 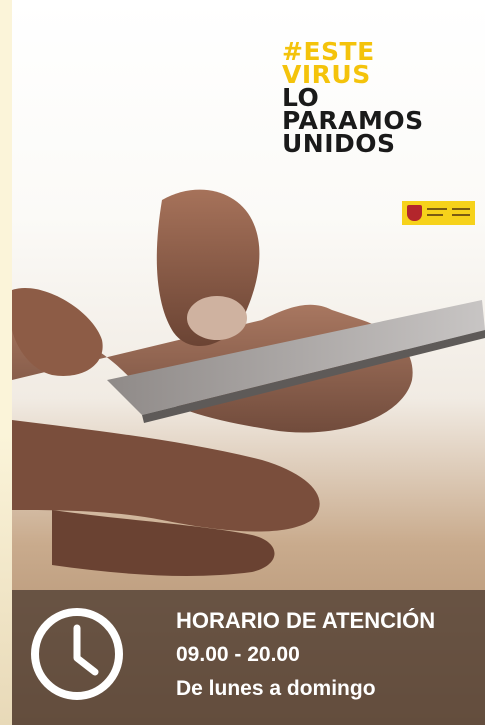 I want to click on coat-of-arms-icon, so click(x=414, y=213).